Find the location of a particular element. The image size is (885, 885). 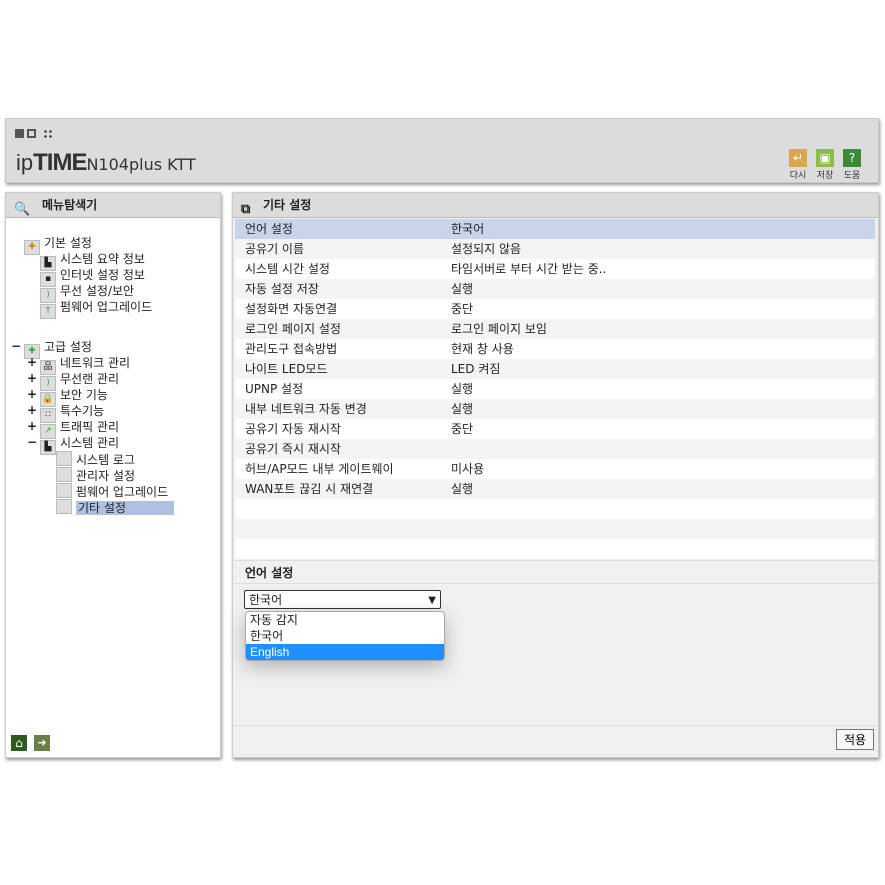

setting-value: 로그인 페이지 보임 is located at coordinates (499, 329).